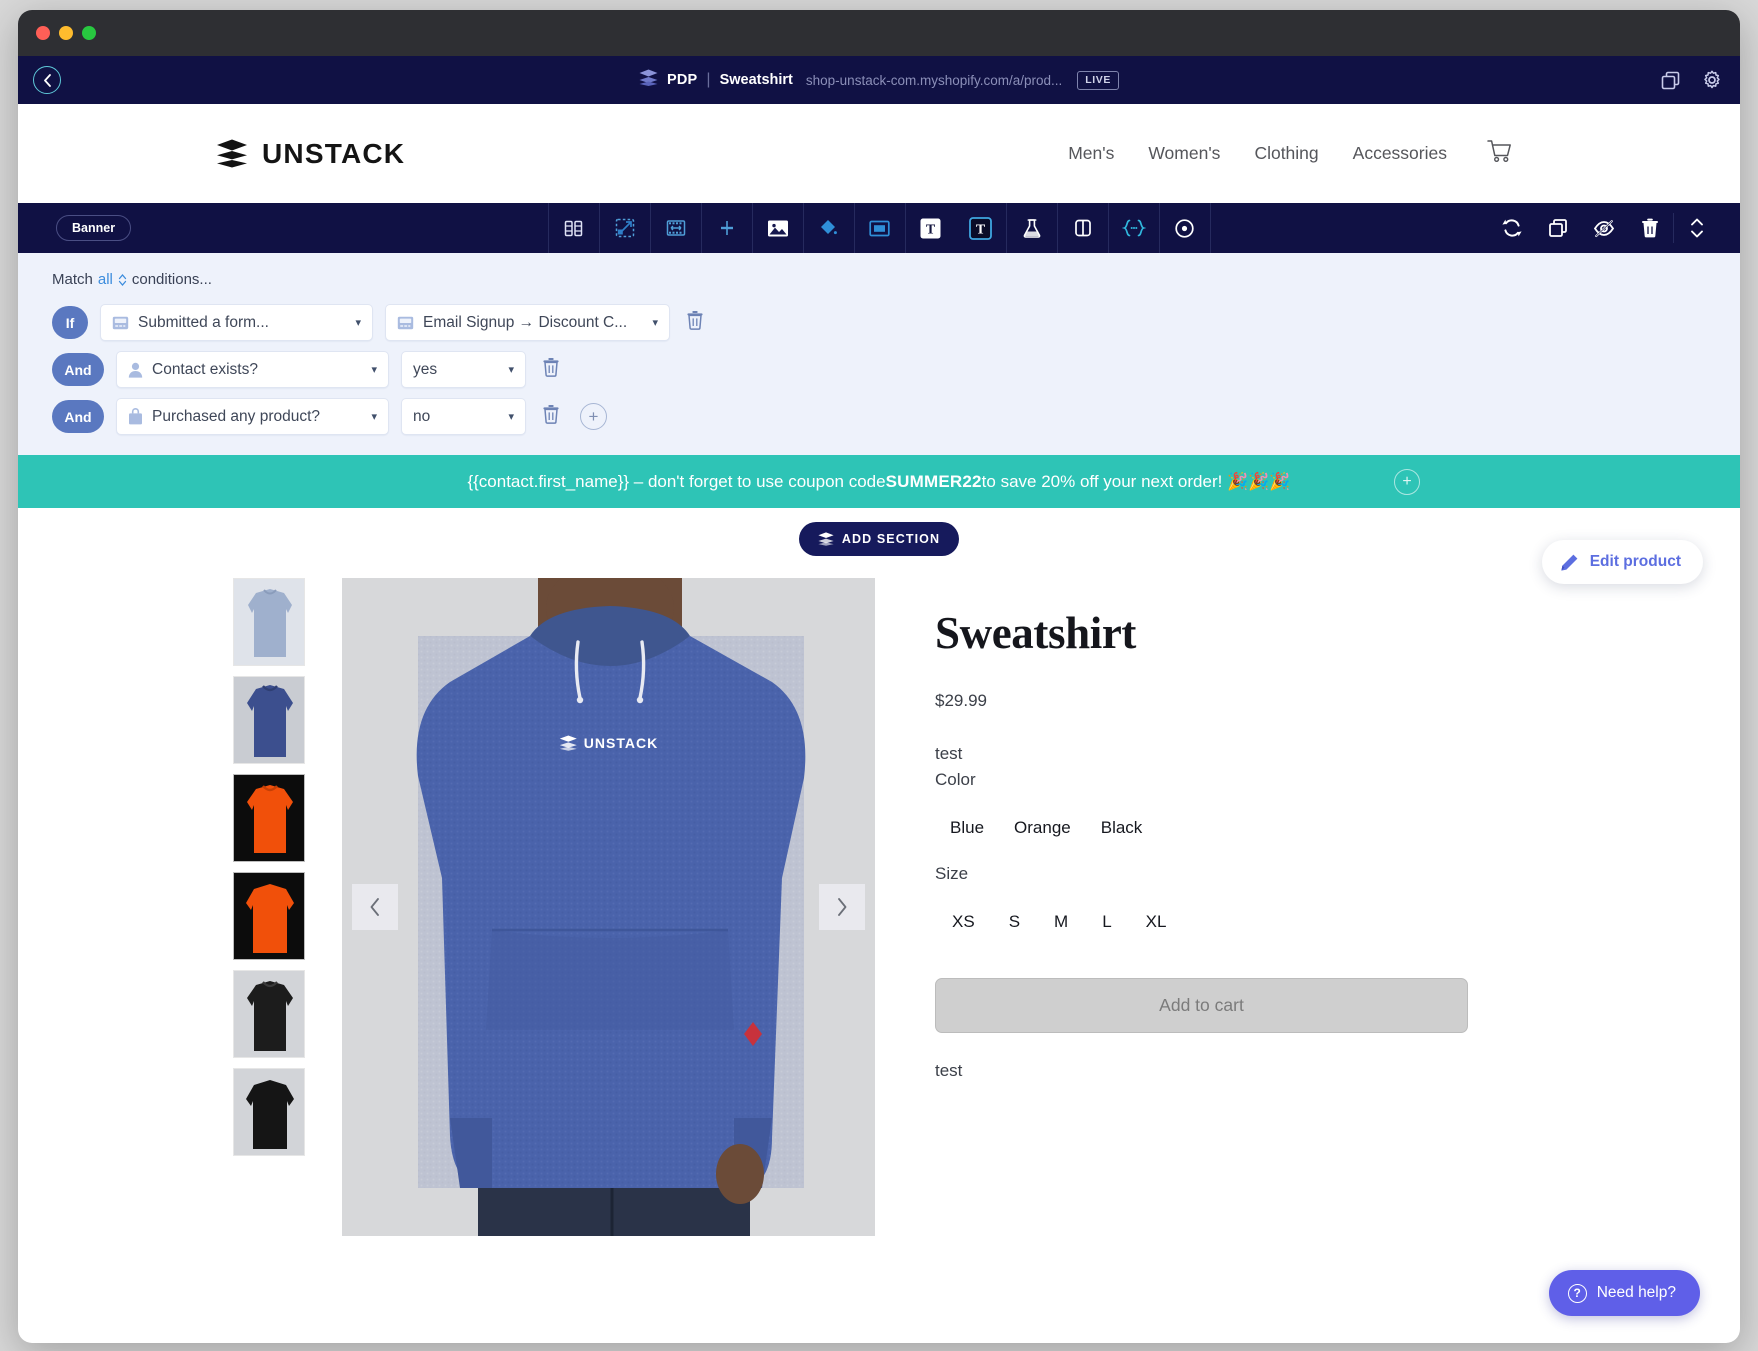  I want to click on condition-row: And Purchased any product? ▾ no ▾ +, so click(896, 416).